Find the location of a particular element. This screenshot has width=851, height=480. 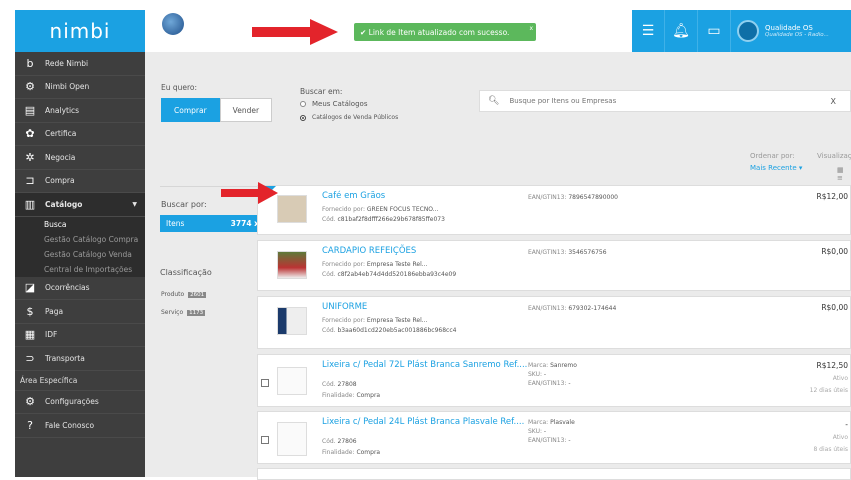

filter-produto: Produto 2601 is located at coordinates (184, 294).